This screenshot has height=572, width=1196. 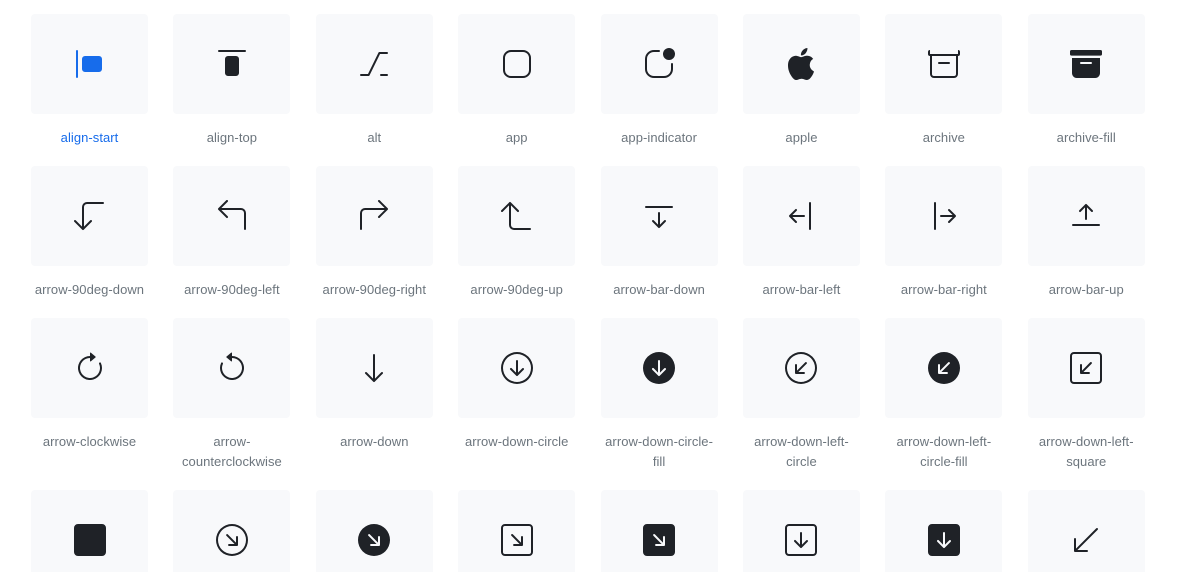 I want to click on icon-card-arrow-down: arrow-down, so click(x=374, y=395).